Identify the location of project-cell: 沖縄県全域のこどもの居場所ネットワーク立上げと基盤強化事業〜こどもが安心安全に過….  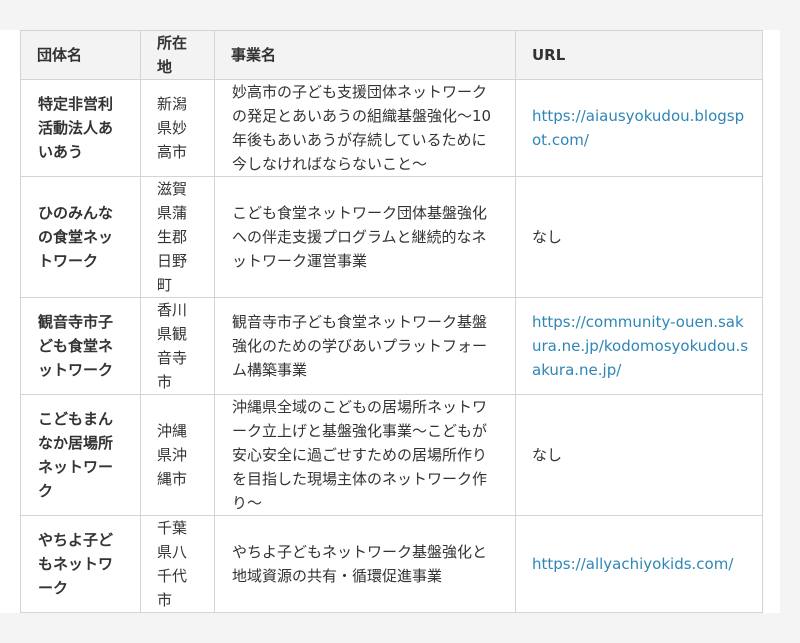
(365, 455).